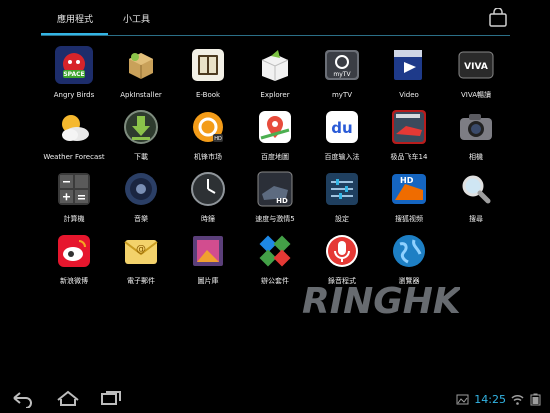 The height and width of the screenshot is (413, 550). What do you see at coordinates (141, 281) in the screenshot?
I see `app-label: 電子郵件` at bounding box center [141, 281].